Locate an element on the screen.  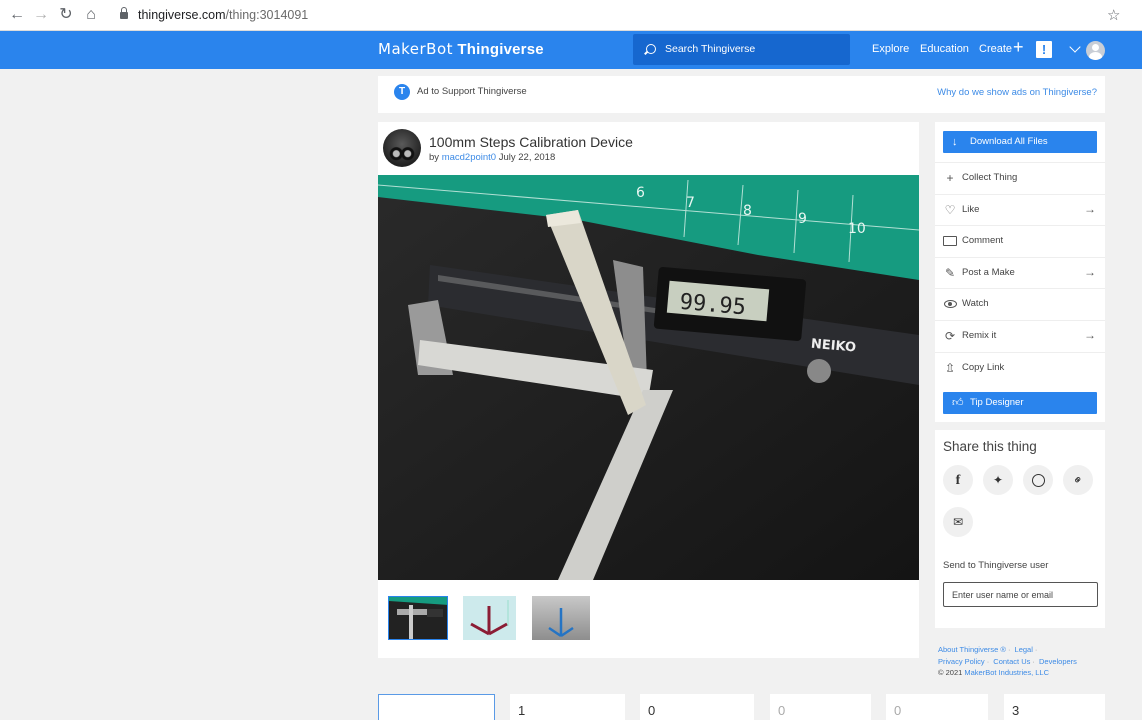
thumbnail-blue-render is located at coordinates (561, 618).